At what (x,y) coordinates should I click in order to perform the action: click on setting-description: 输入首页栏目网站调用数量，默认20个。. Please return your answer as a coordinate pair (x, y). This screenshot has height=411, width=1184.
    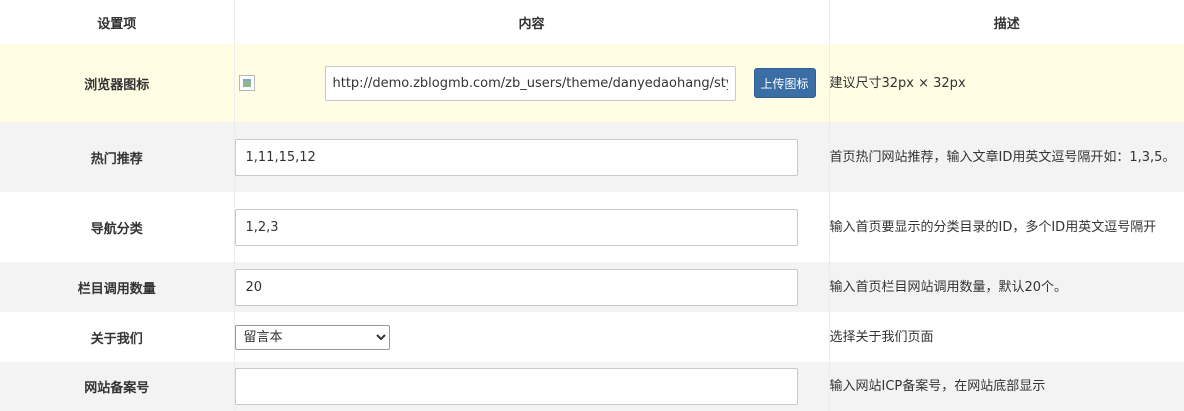
    Looking at the image, I should click on (1006, 287).